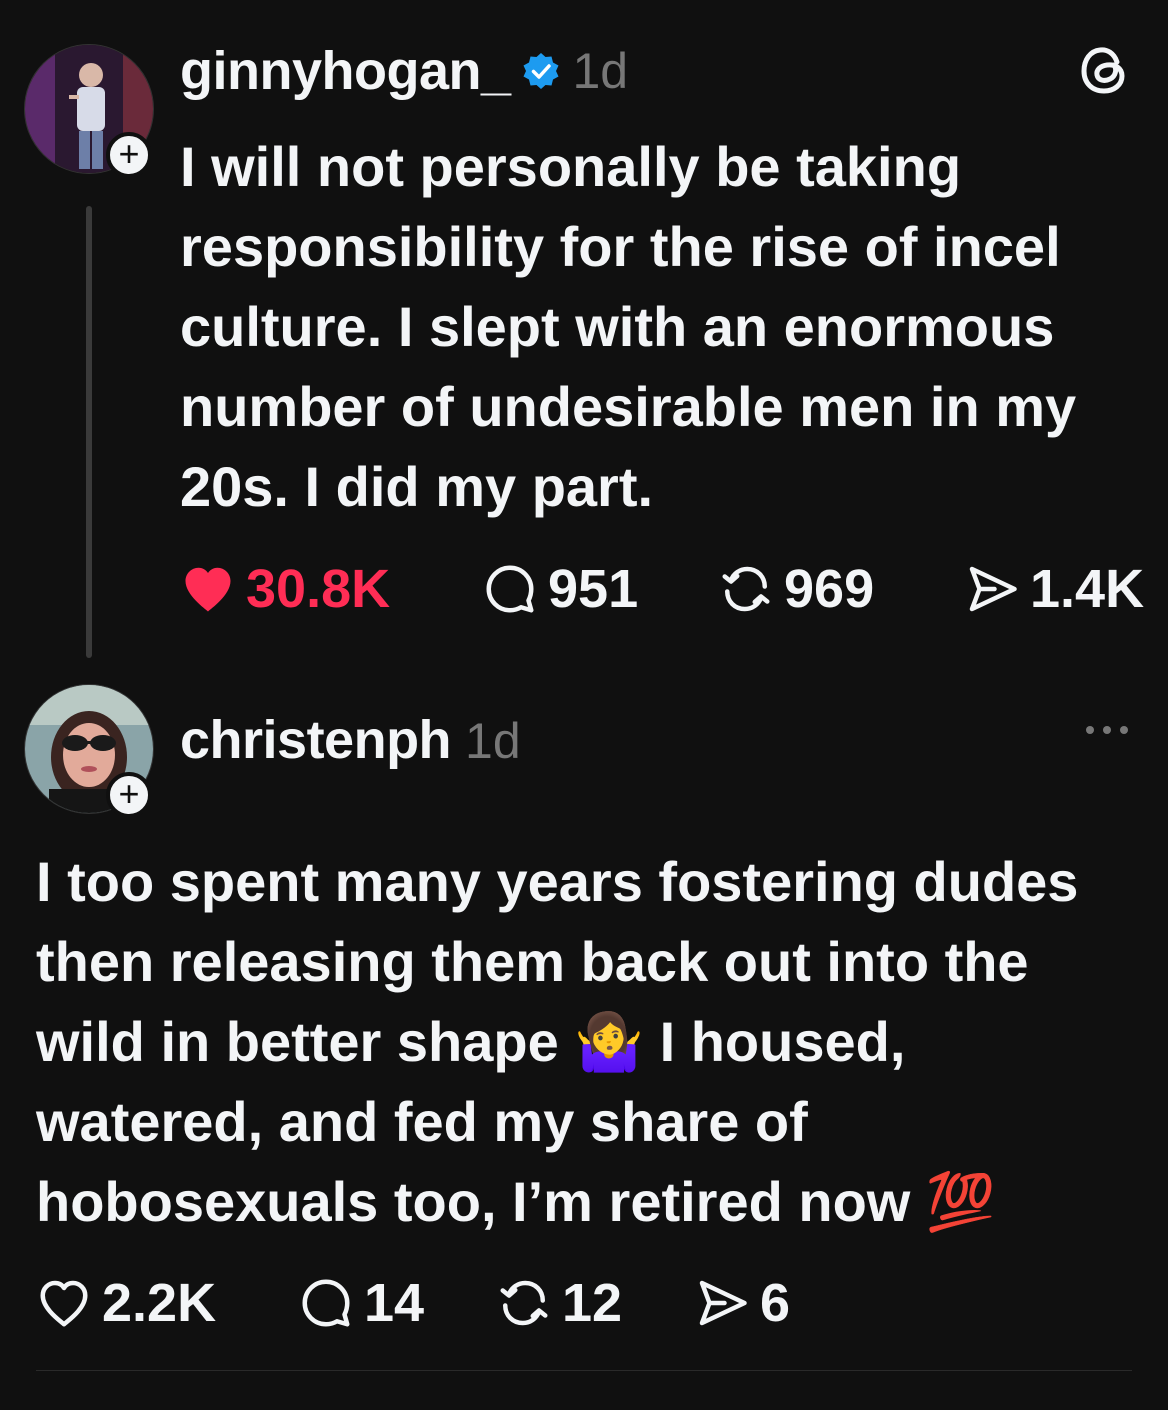 The image size is (1168, 1410). I want to click on post-time: 1d, so click(600, 71).